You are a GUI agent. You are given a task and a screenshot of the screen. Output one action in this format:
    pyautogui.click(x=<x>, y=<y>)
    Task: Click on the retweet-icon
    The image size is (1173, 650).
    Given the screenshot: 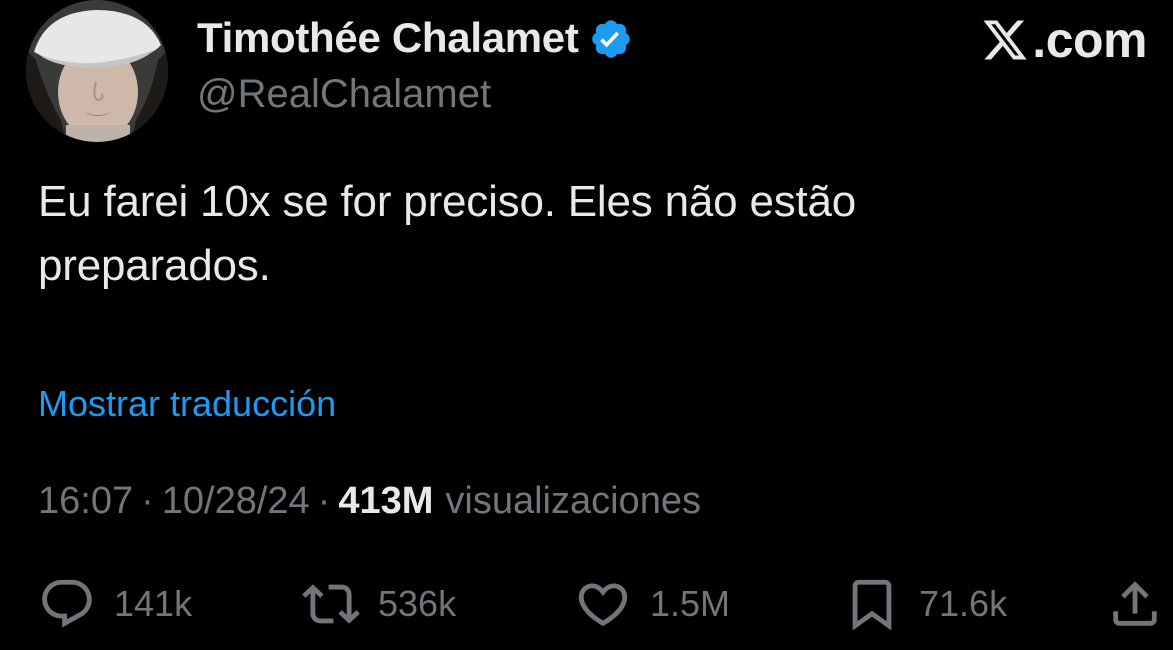 What is the action you would take?
    pyautogui.click(x=331, y=604)
    